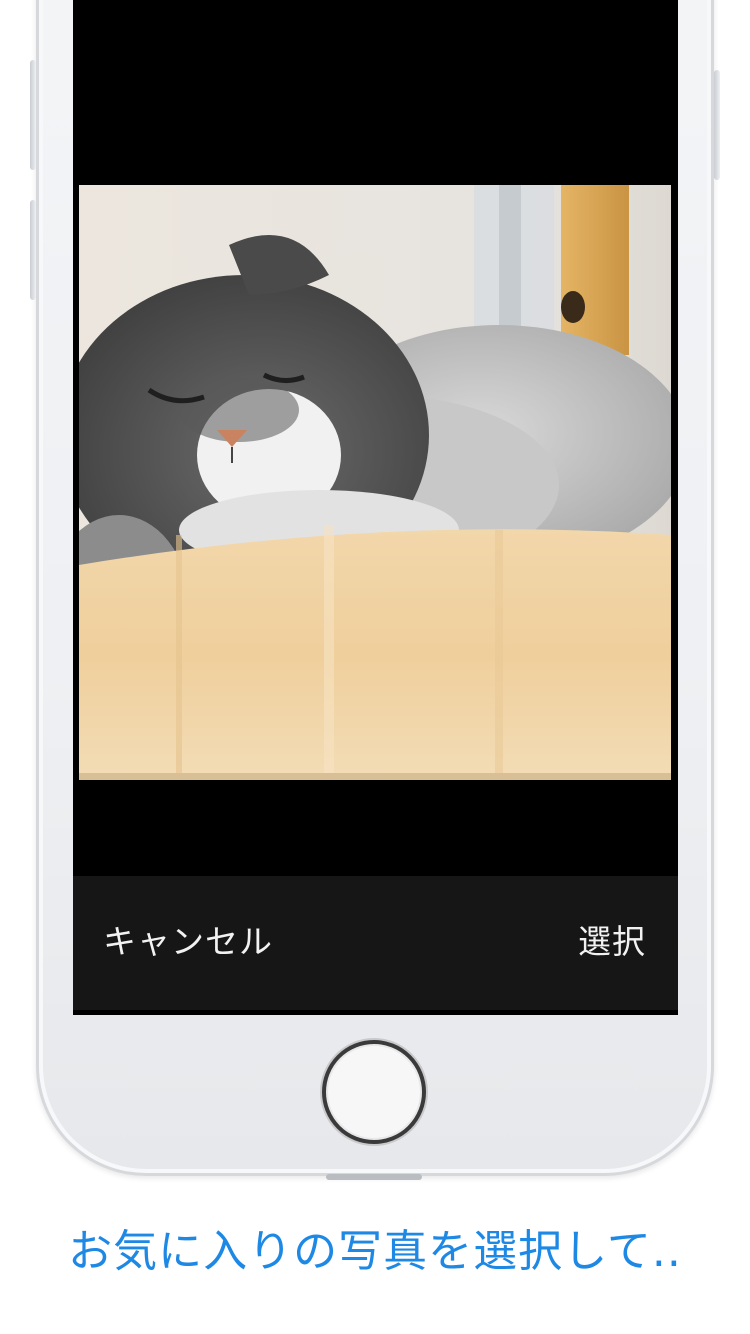 Image resolution: width=750 pixels, height=1334 pixels. What do you see at coordinates (374, 1092) in the screenshot?
I see `home-button` at bounding box center [374, 1092].